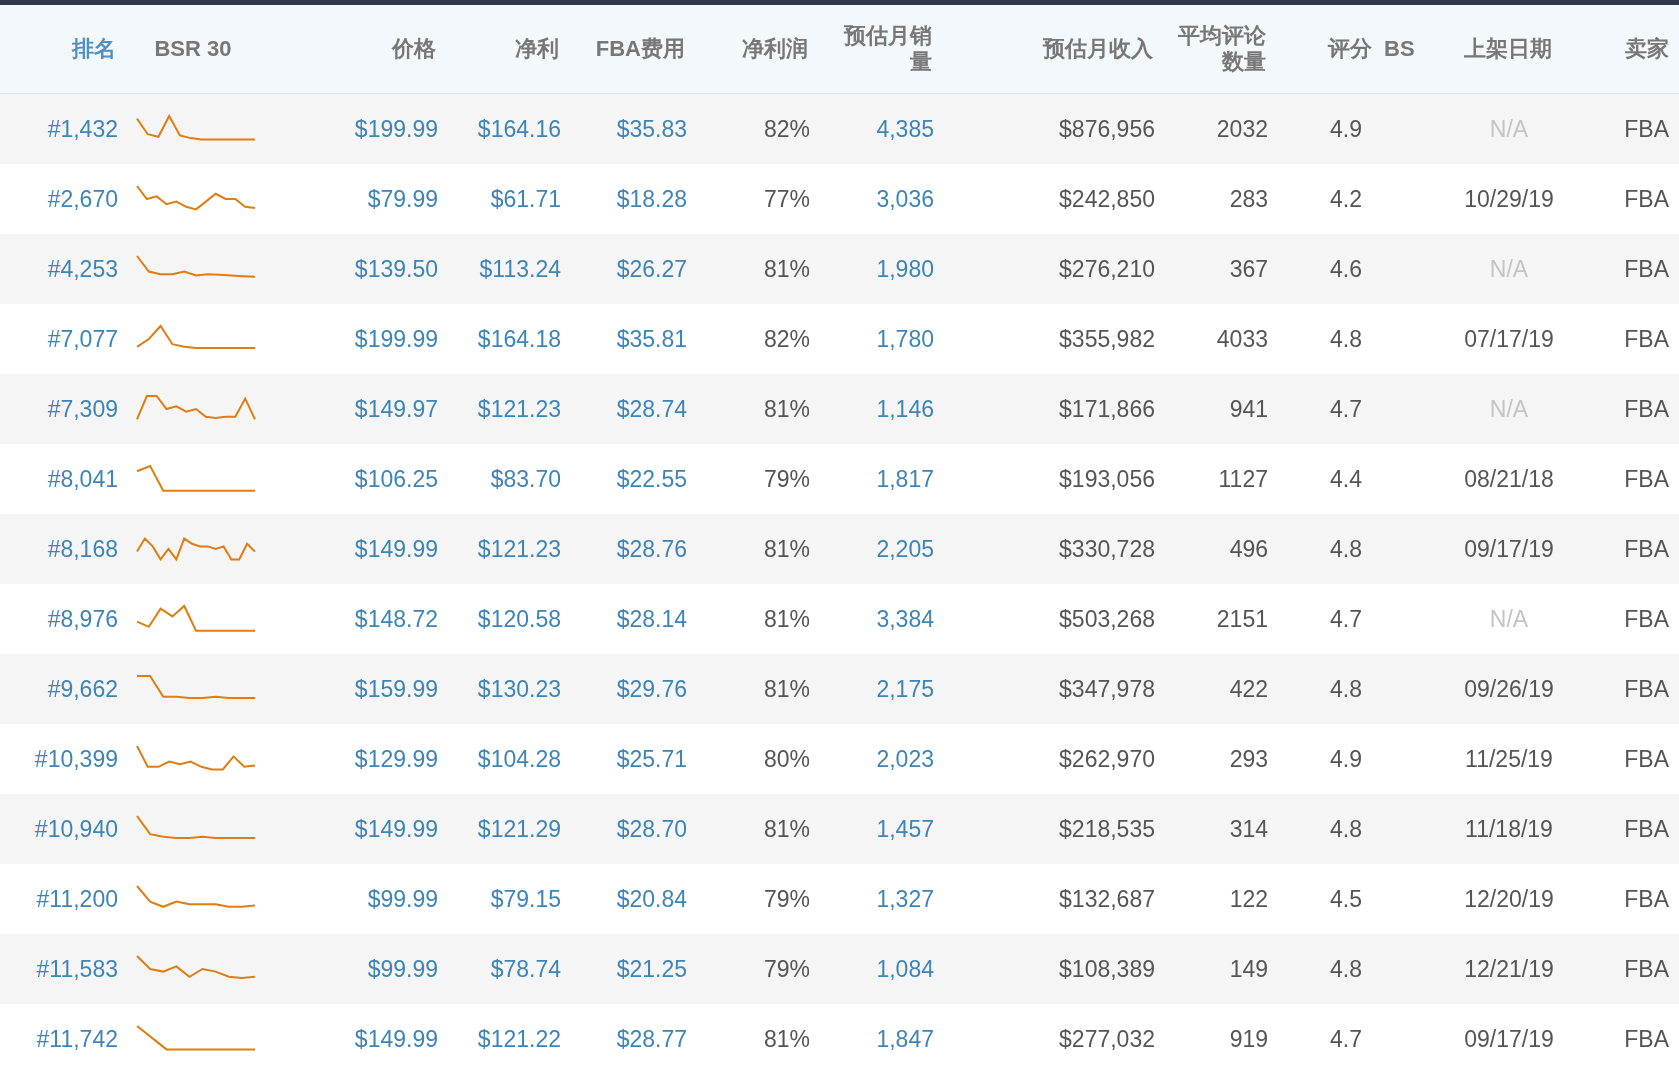  I want to click on reviews-cell-text: 4033, so click(1242, 339).